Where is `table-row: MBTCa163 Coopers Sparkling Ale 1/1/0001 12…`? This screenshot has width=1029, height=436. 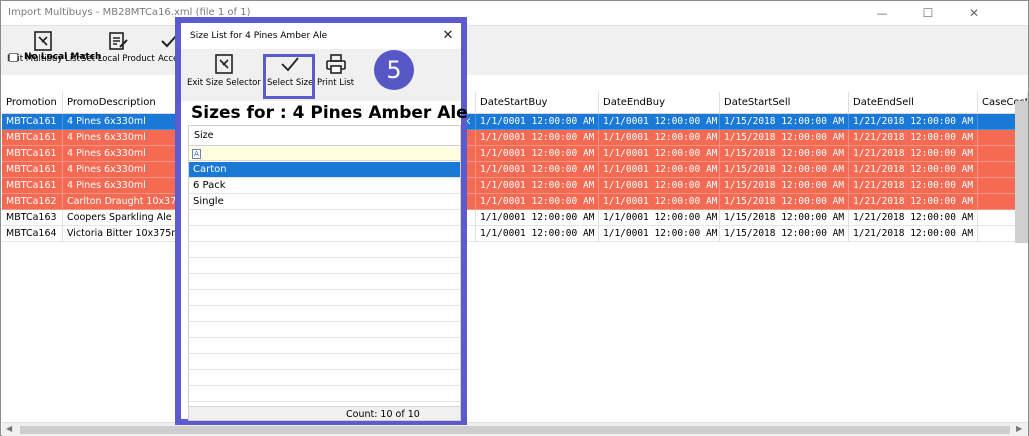
table-row: MBTCa163 Coopers Sparkling Ale 1/1/0001 12… is located at coordinates (515, 218).